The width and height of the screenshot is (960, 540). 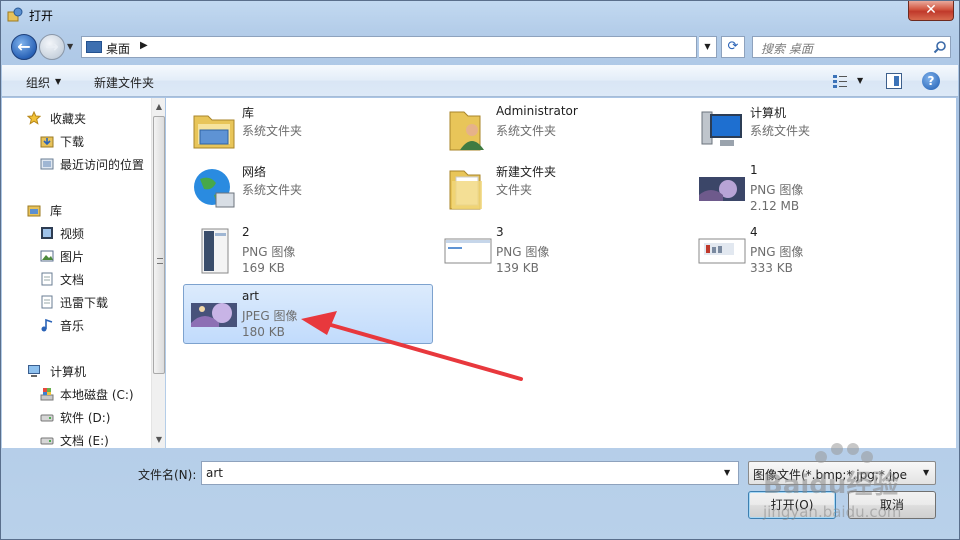 I want to click on filename-input: art ▼, so click(x=470, y=473).